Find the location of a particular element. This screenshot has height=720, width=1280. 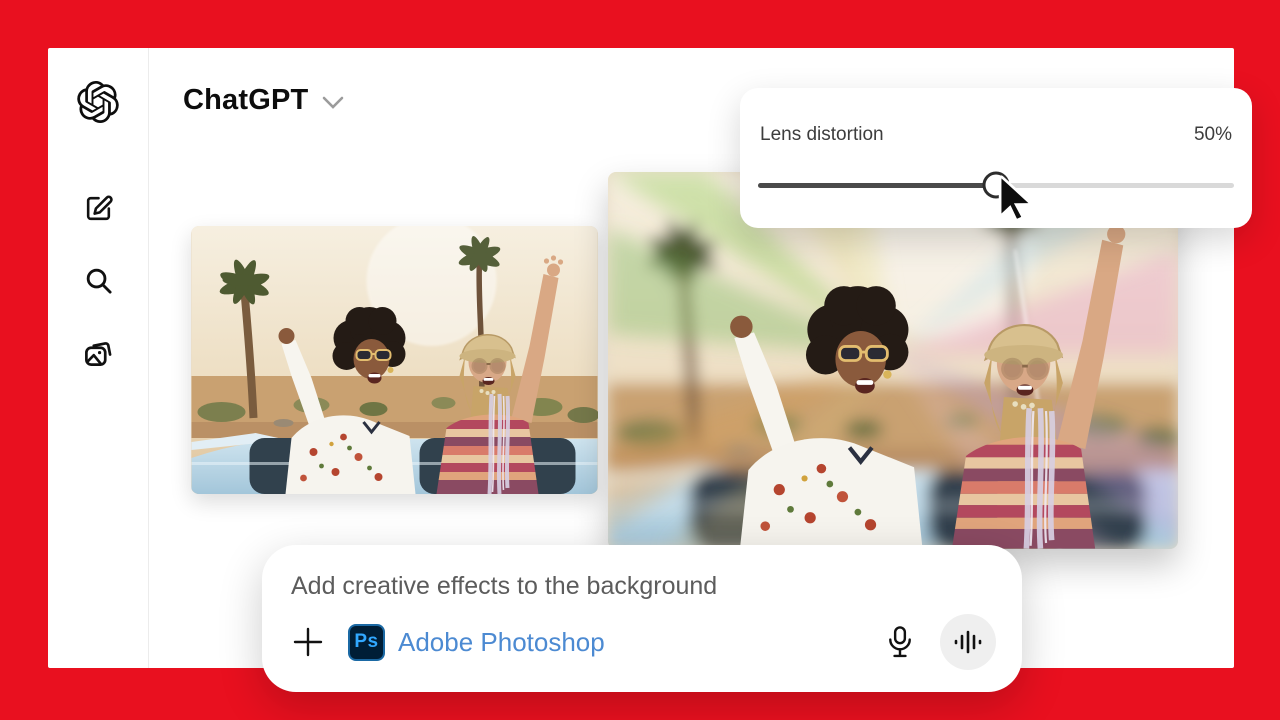

model-switcher: ChatGPT is located at coordinates (263, 100).